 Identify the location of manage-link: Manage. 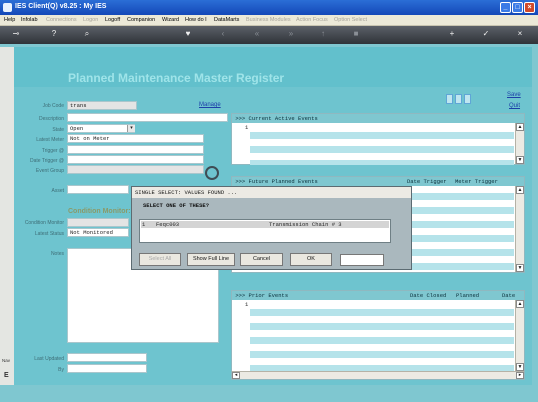
(210, 105).